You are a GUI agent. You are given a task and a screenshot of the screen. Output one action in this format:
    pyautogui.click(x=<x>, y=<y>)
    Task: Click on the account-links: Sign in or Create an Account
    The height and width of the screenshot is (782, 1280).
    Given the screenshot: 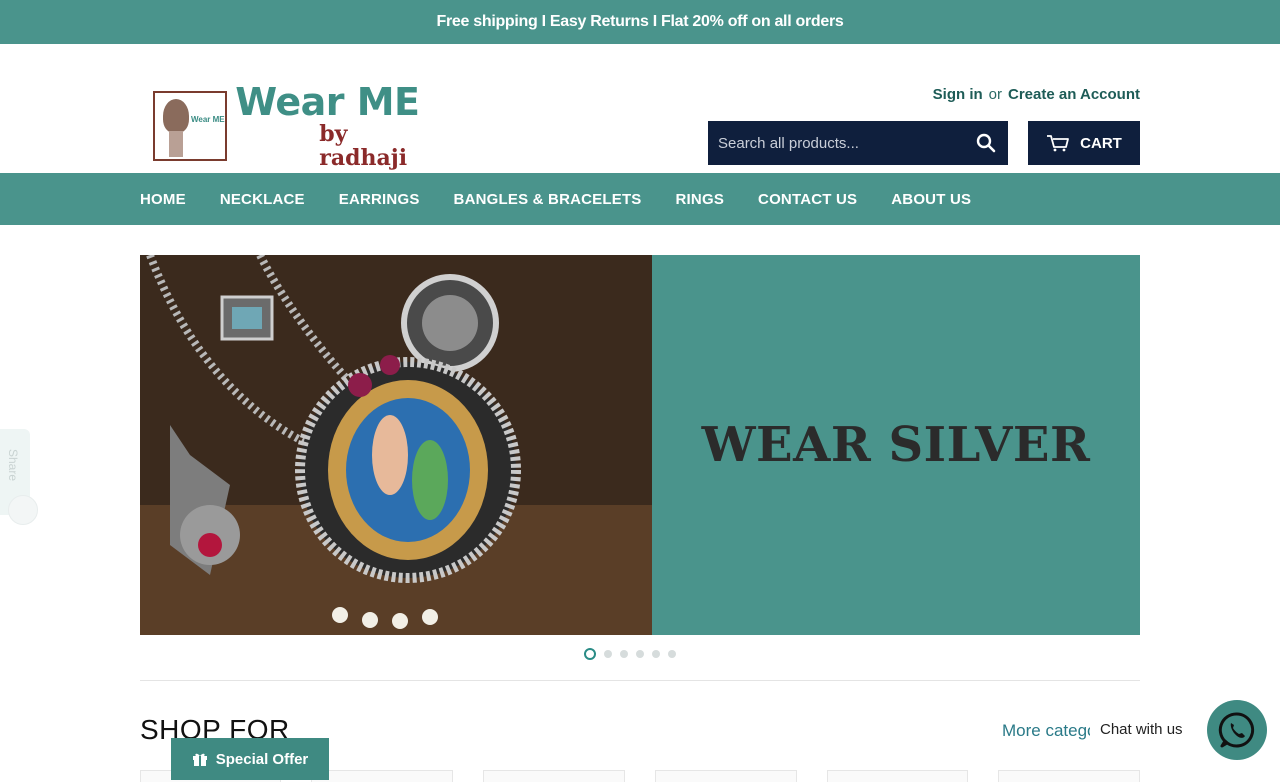 What is the action you would take?
    pyautogui.click(x=1036, y=94)
    